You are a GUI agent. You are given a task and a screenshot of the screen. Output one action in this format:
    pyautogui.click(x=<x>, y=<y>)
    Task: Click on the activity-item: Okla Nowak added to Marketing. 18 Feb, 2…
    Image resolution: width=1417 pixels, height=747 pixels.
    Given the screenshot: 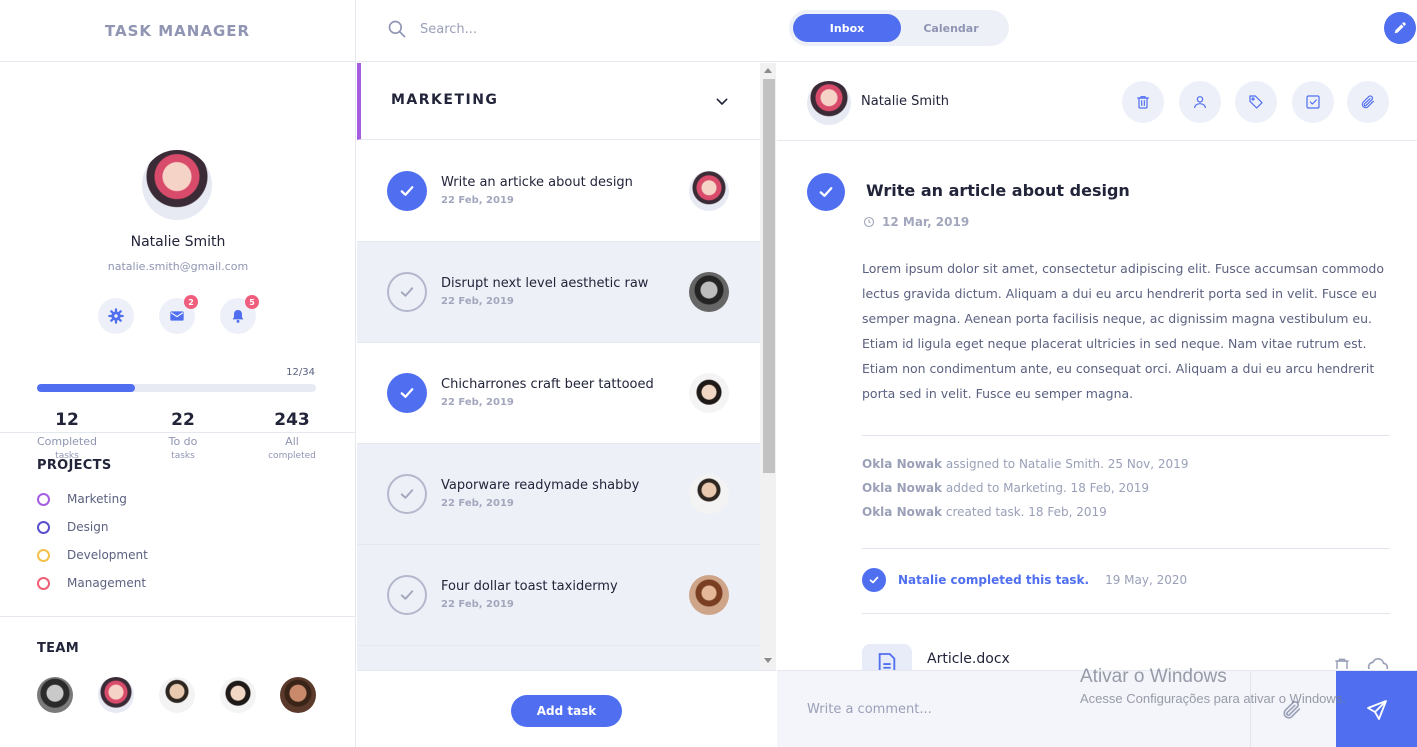 What is the action you would take?
    pyautogui.click(x=1025, y=488)
    